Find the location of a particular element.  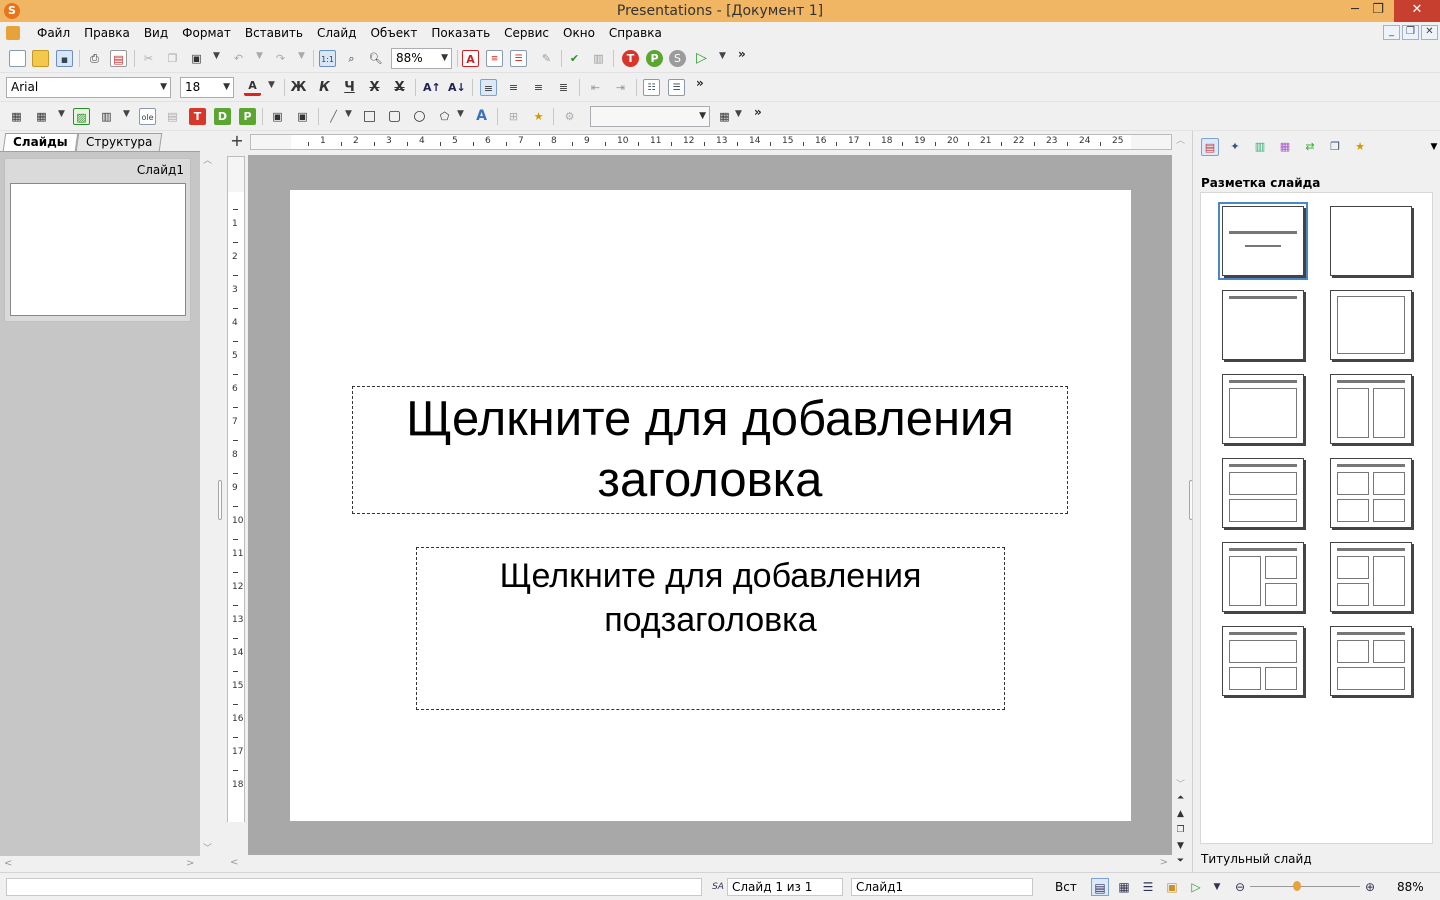

chart-icon: ▥ is located at coordinates (598, 58).